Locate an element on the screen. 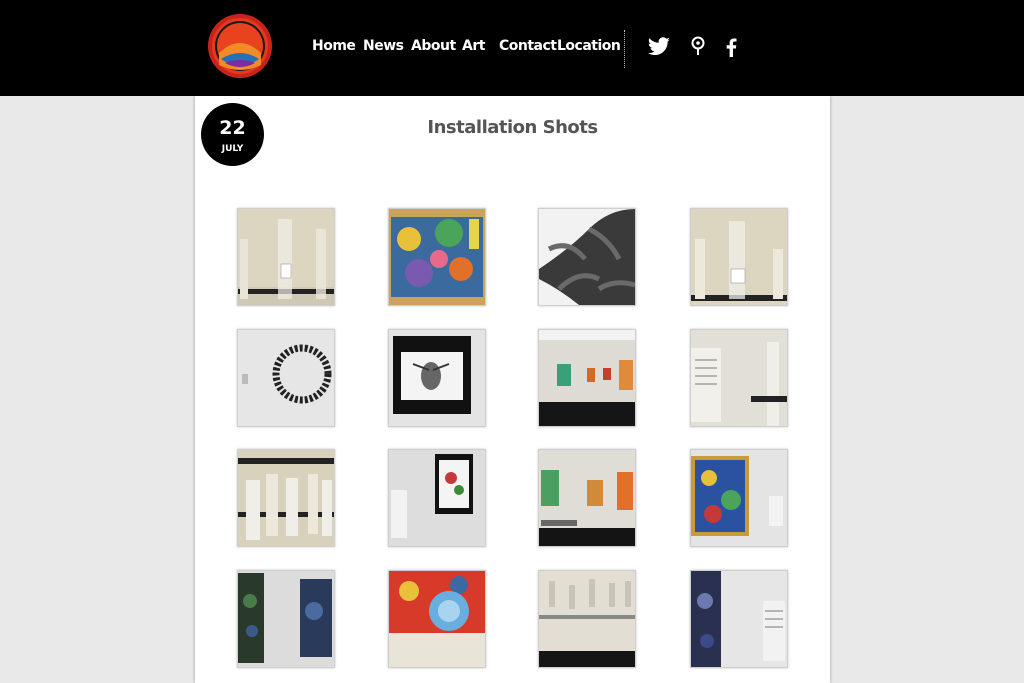 The width and height of the screenshot is (1024, 683). map-pin-icon is located at coordinates (699, 47).